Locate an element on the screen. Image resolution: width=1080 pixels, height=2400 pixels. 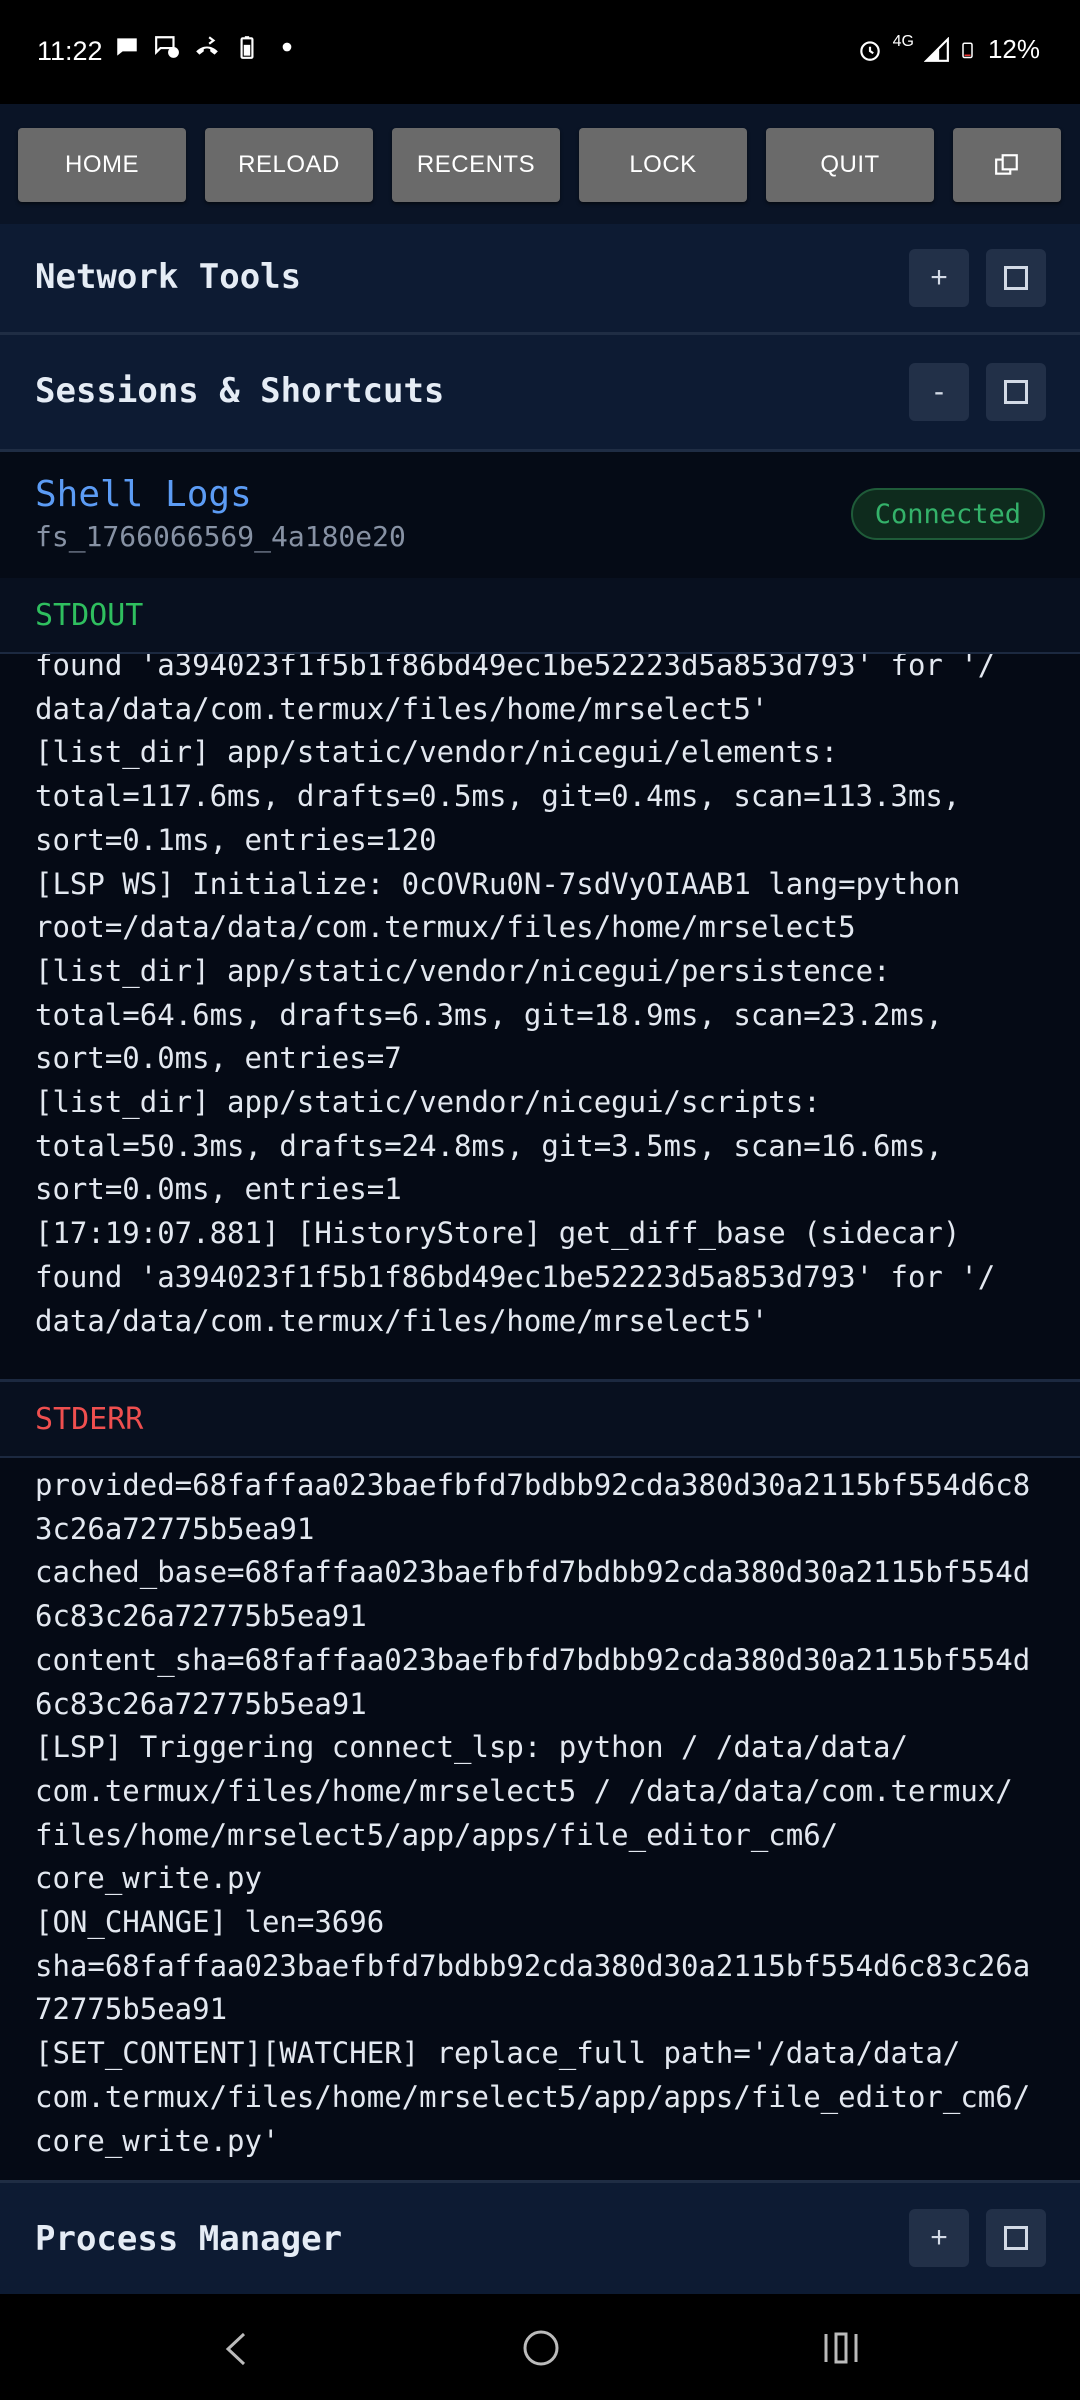
chat-icon is located at coordinates (167, 47).